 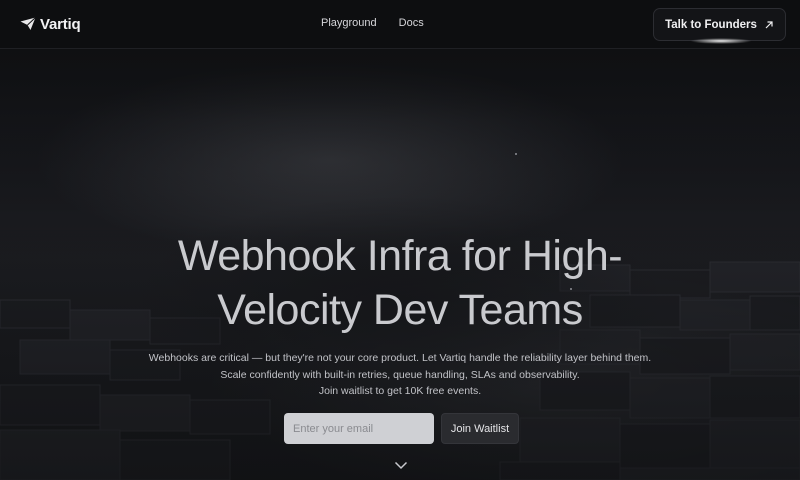 I want to click on paper-plane-icon, so click(x=28, y=23).